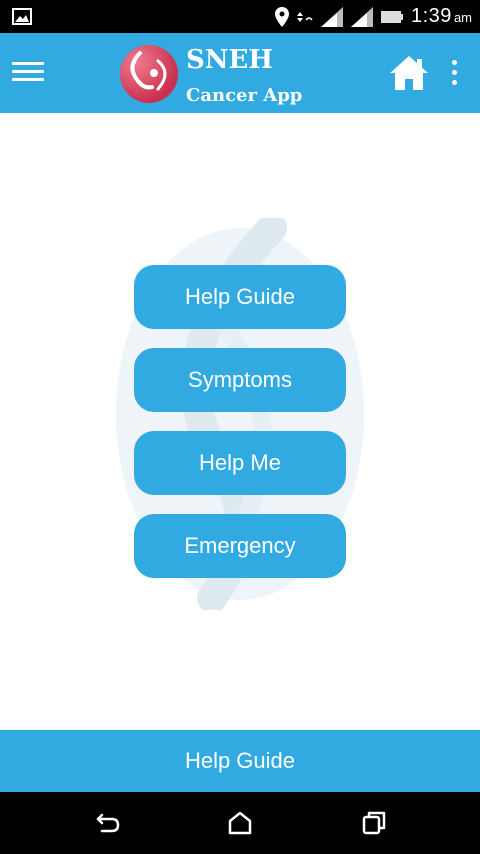 The width and height of the screenshot is (480, 854). I want to click on bottom-help-guide-bar: Help Guide, so click(240, 761).